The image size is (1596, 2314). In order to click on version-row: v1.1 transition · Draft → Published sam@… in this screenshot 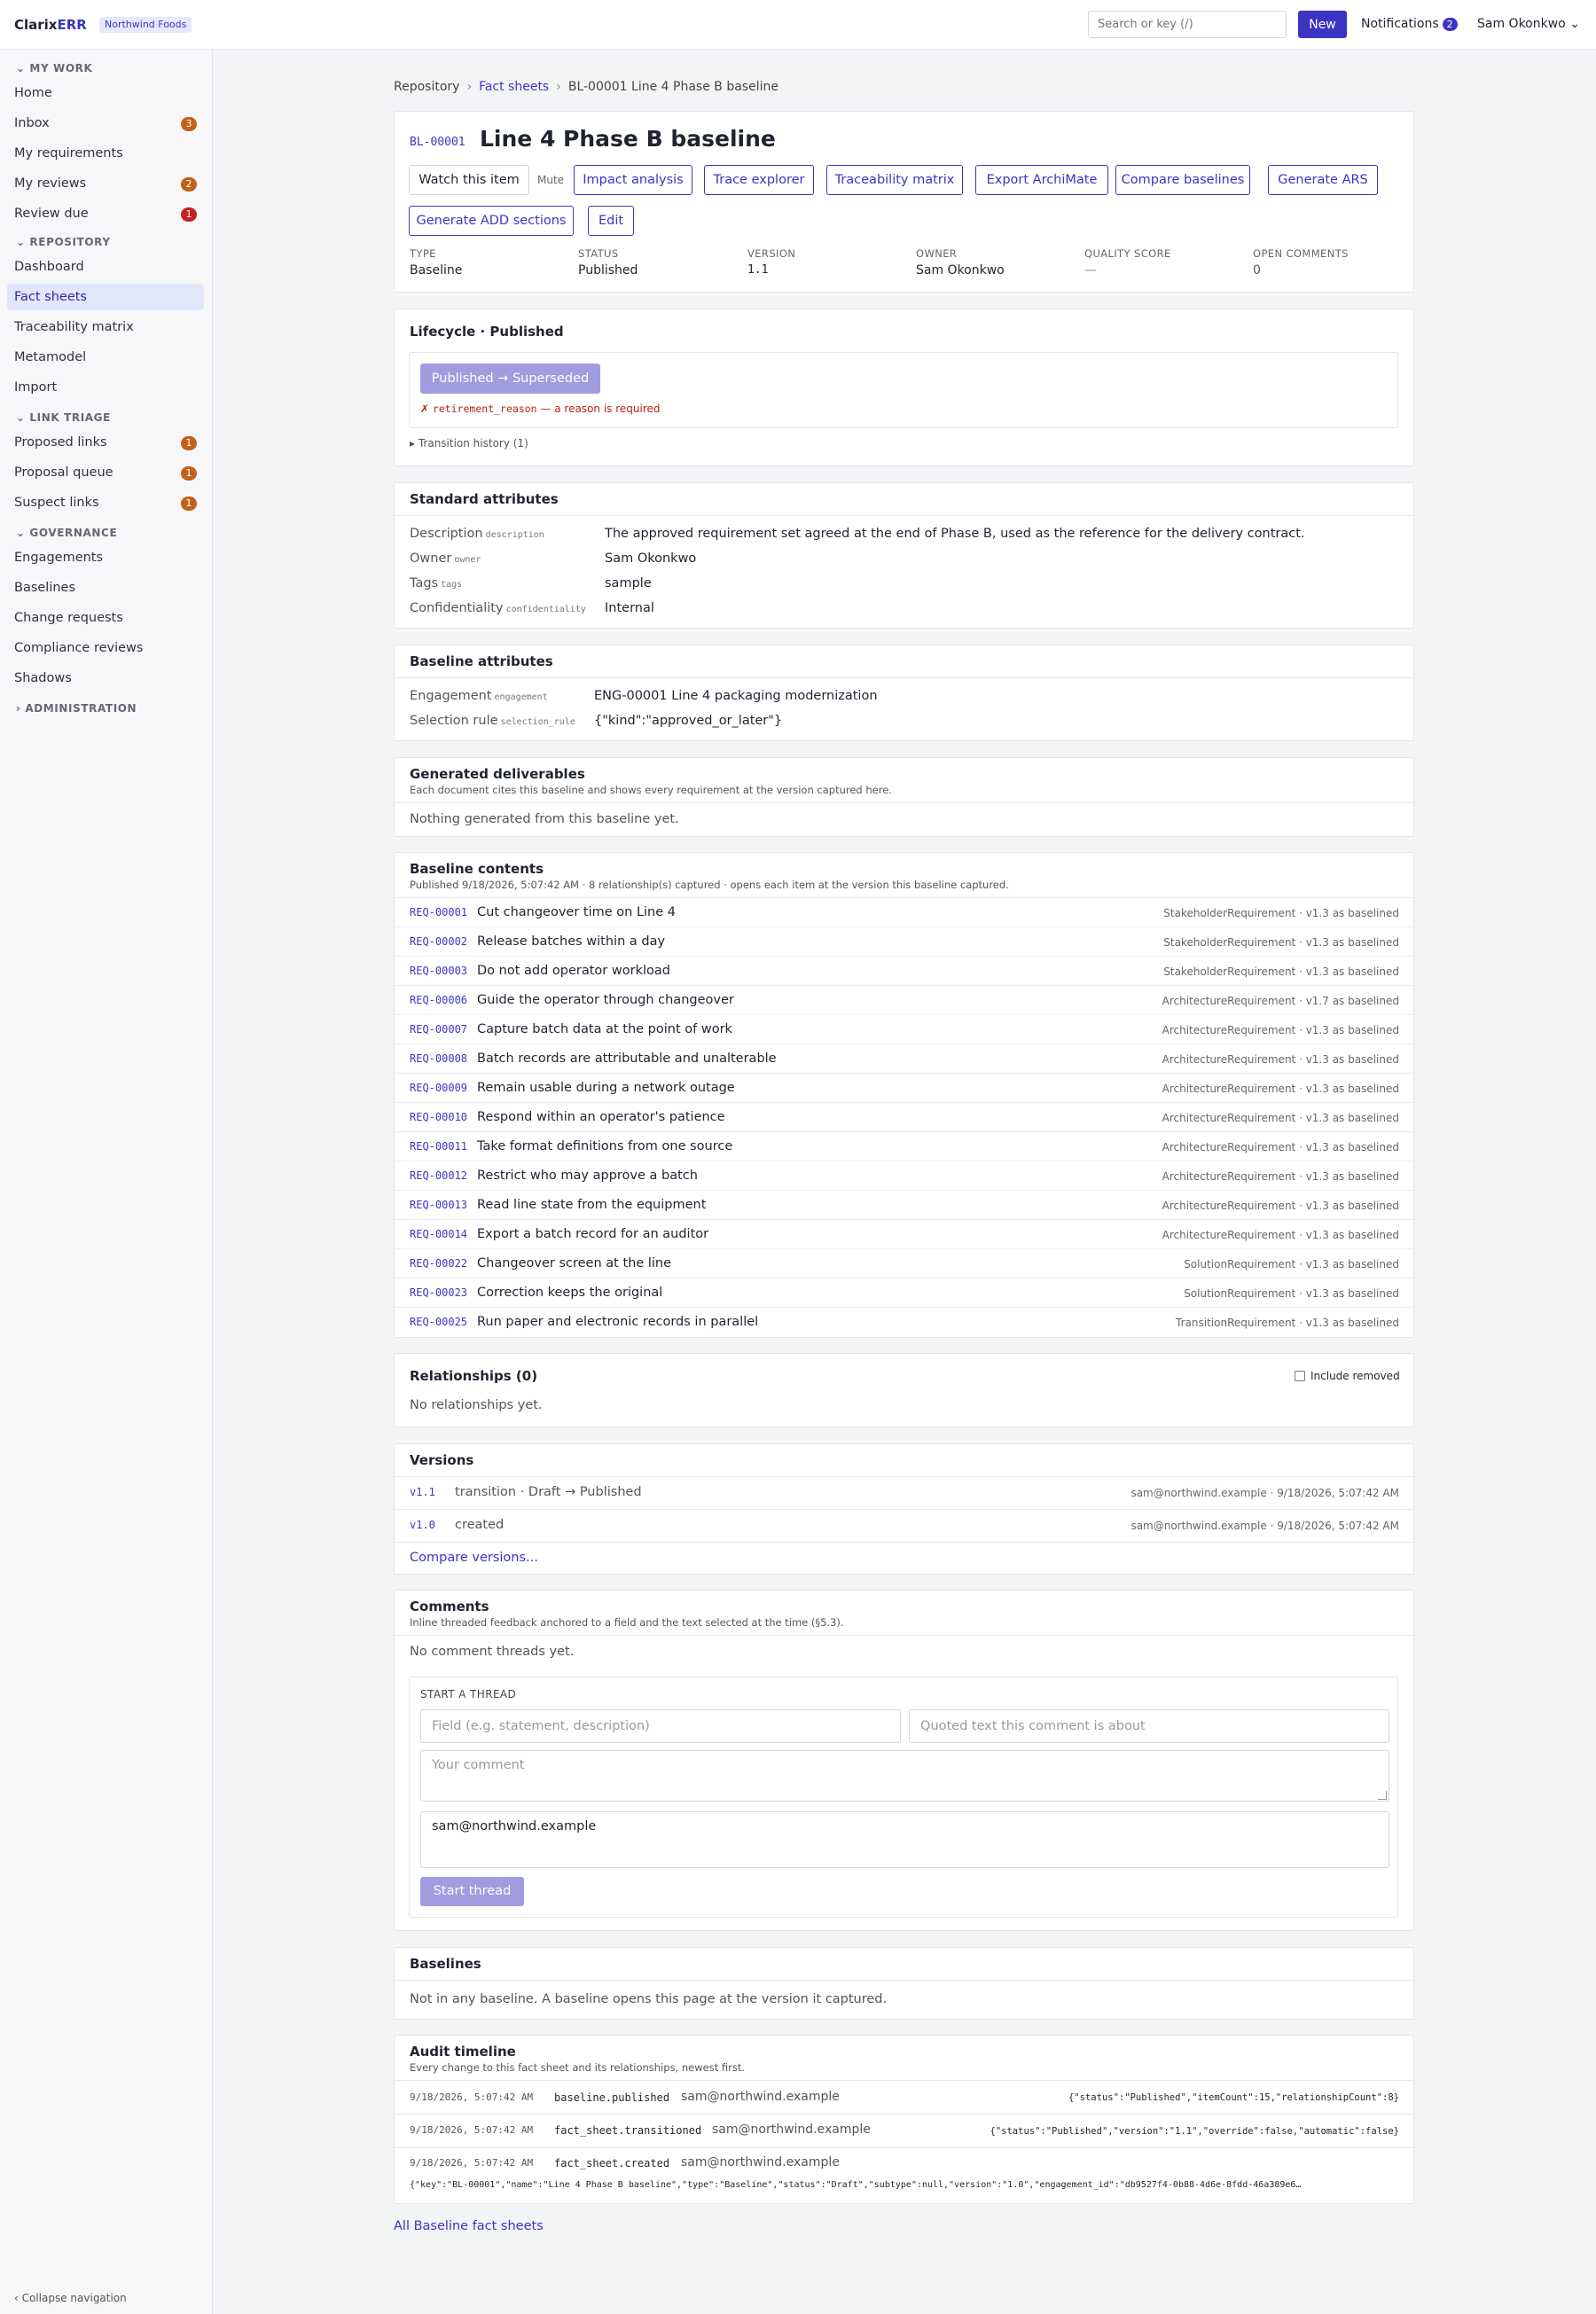, I will do `click(904, 1493)`.